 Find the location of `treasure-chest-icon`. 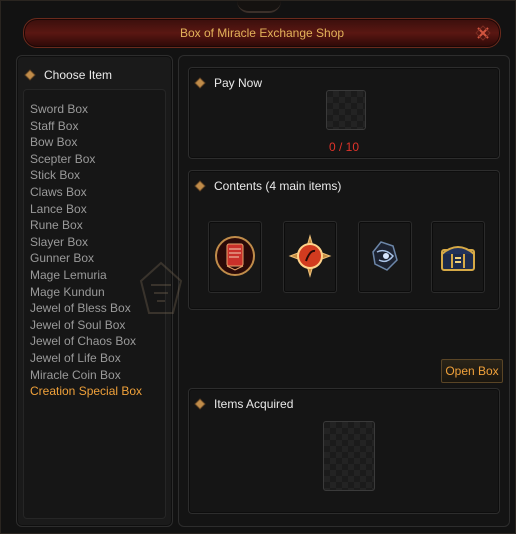

treasure-chest-icon is located at coordinates (458, 258).